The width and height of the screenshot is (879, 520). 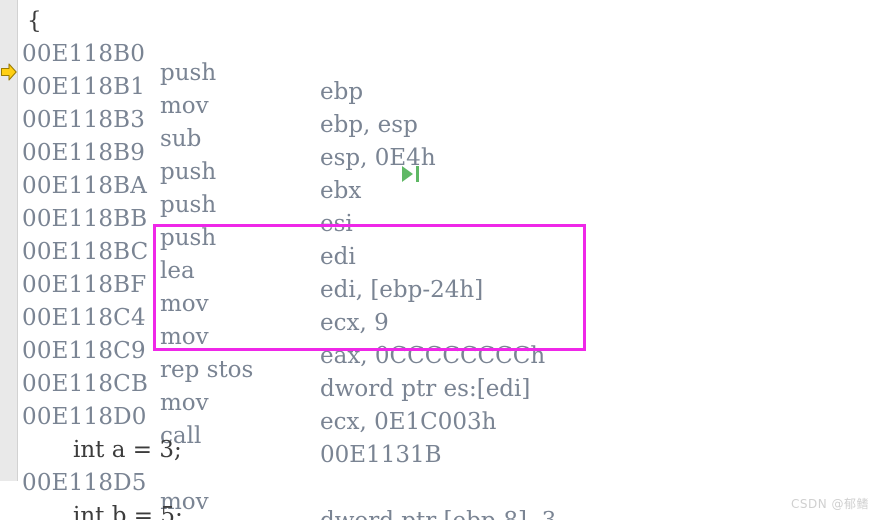 I want to click on instruction-pointer-arrow-icon, so click(x=9, y=72).